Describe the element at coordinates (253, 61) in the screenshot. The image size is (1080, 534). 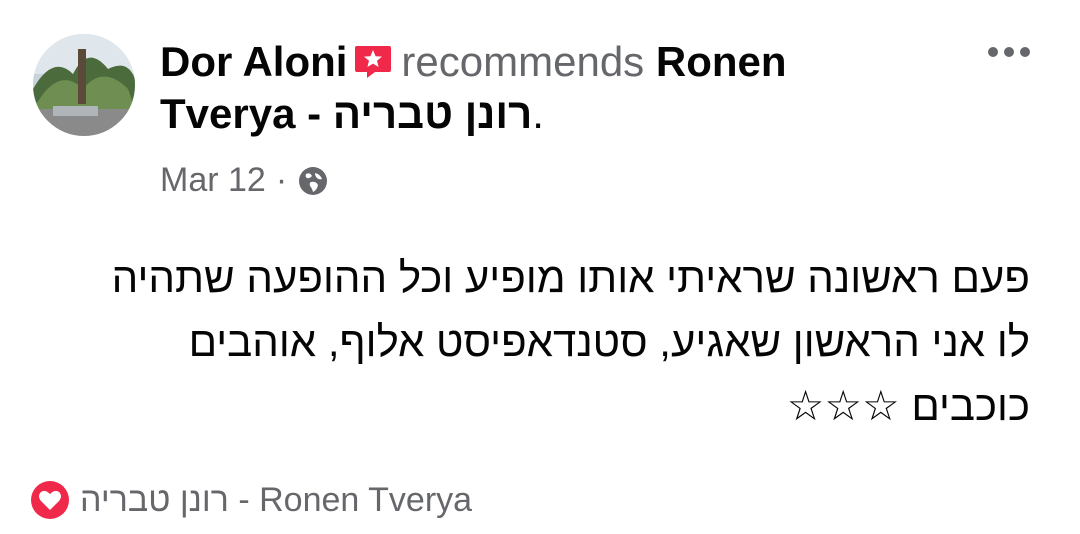
I see `author-name: Dor Aloni` at that location.